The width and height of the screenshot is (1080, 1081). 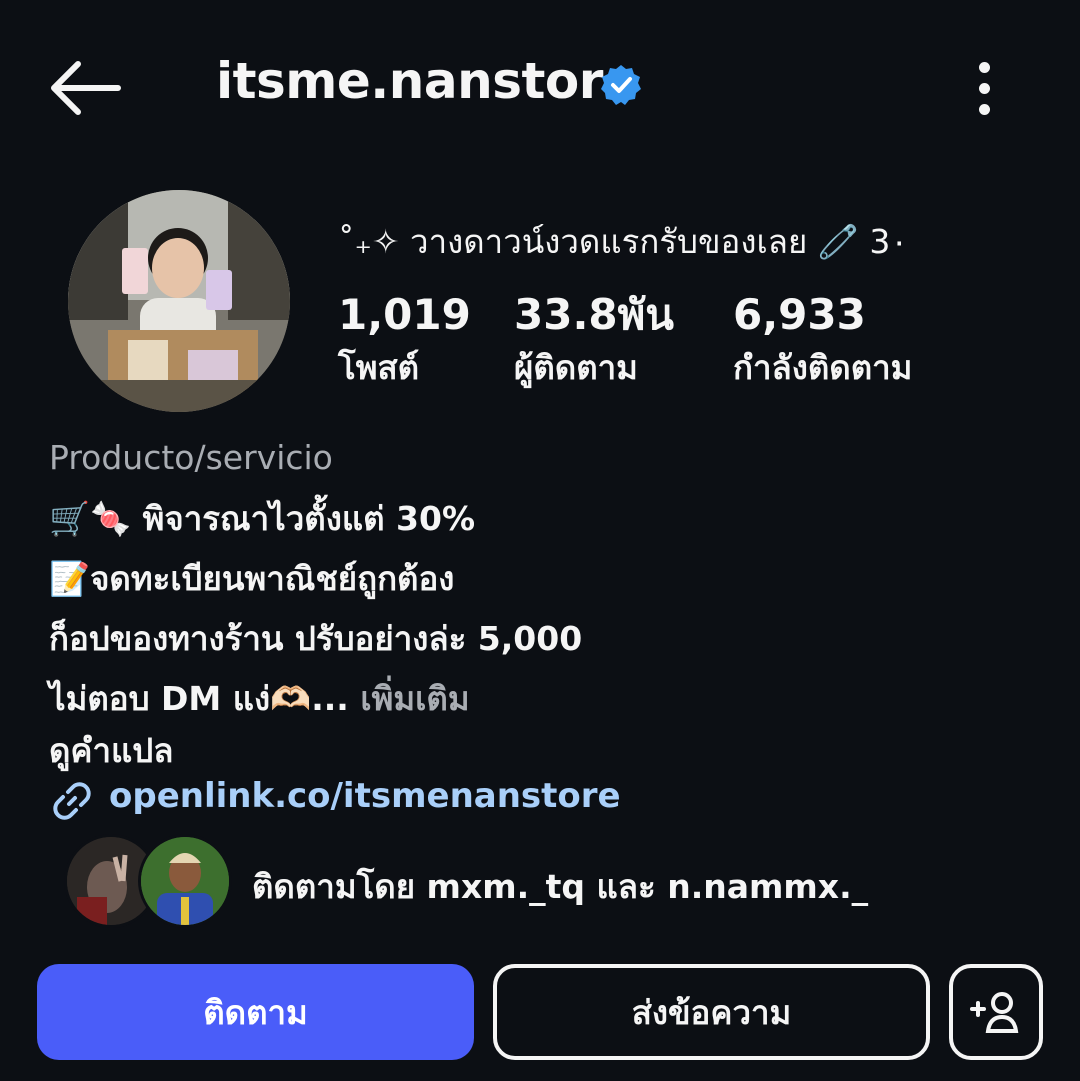 I want to click on profile-avatar, so click(x=179, y=301).